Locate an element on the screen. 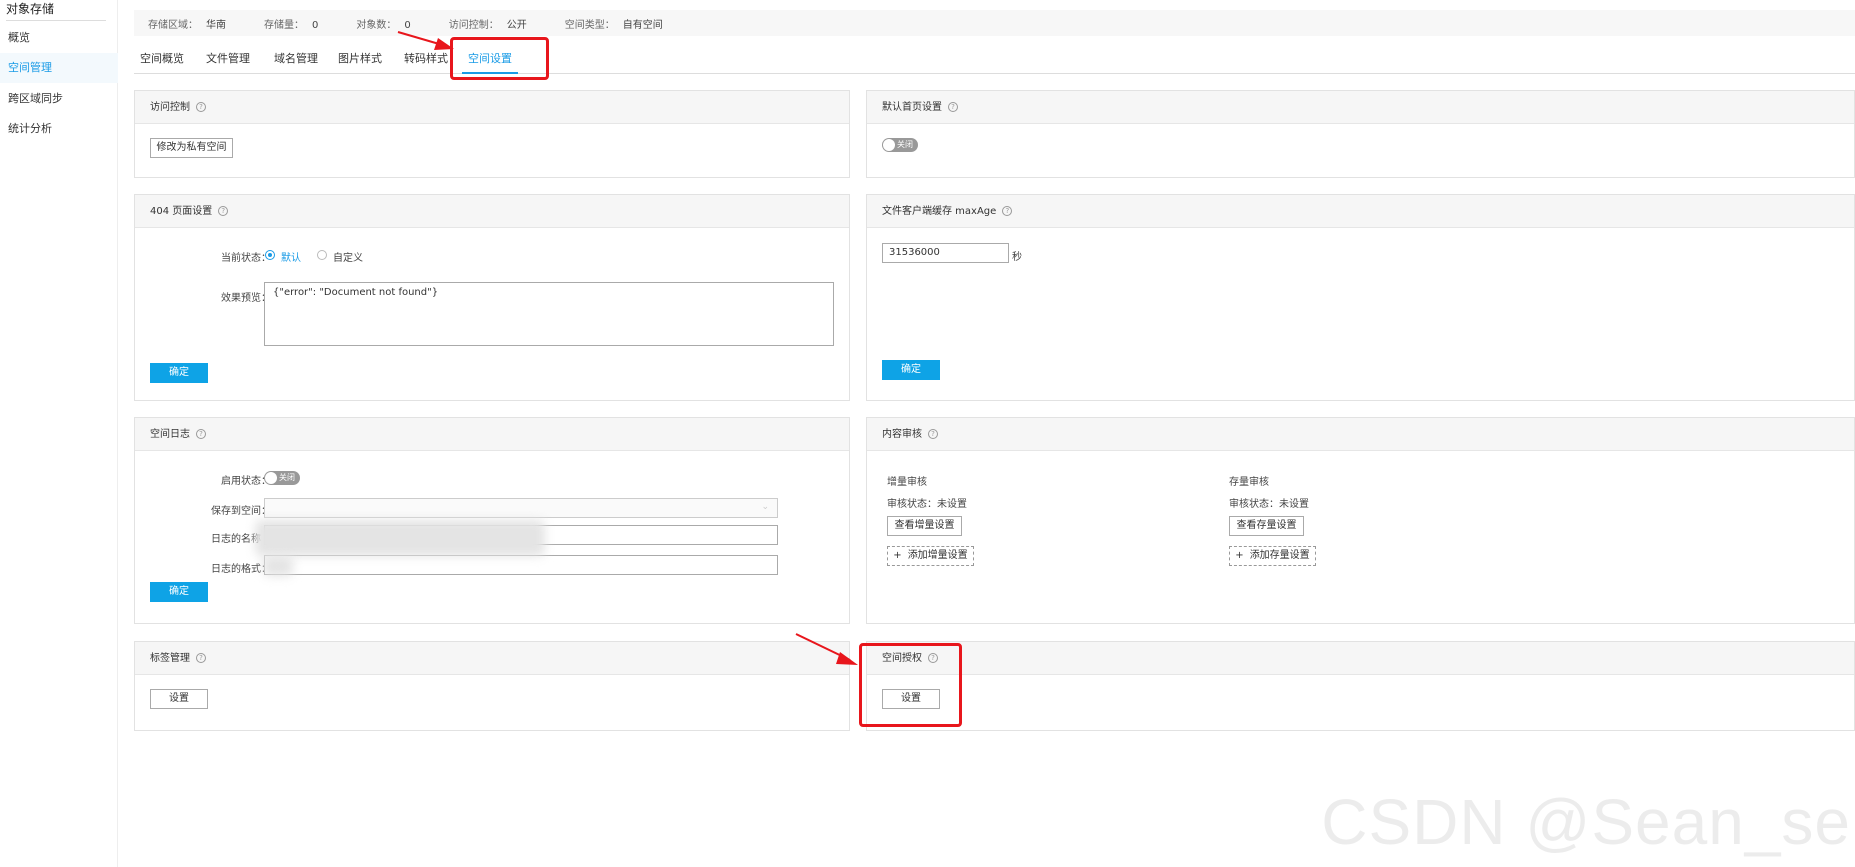 The height and width of the screenshot is (867, 1855). radio-default-label: 默认 is located at coordinates (291, 256).